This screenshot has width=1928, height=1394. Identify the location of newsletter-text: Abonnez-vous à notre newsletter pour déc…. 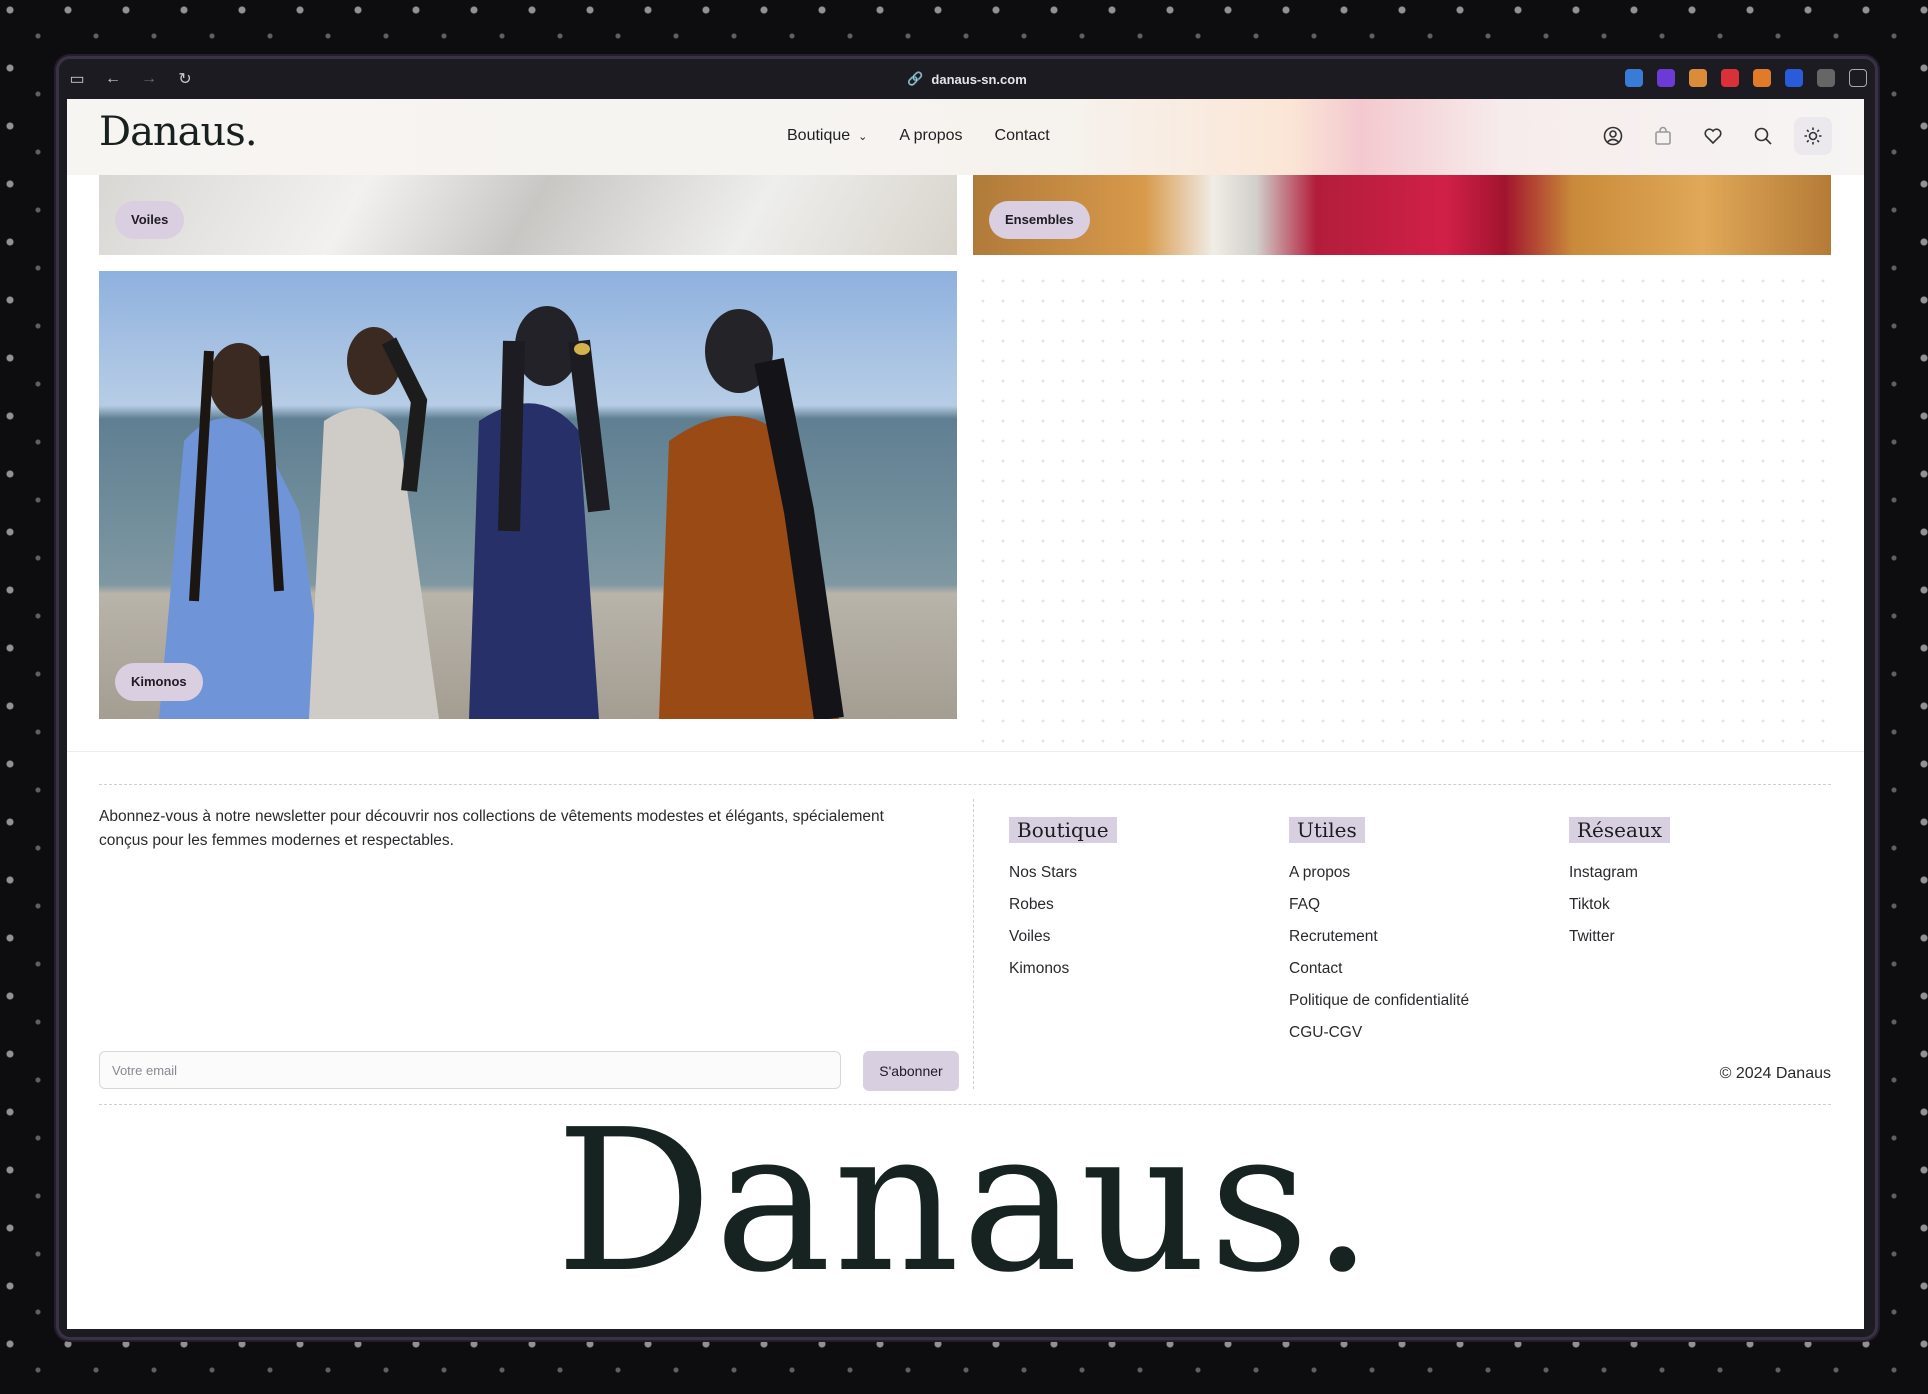
(491, 828).